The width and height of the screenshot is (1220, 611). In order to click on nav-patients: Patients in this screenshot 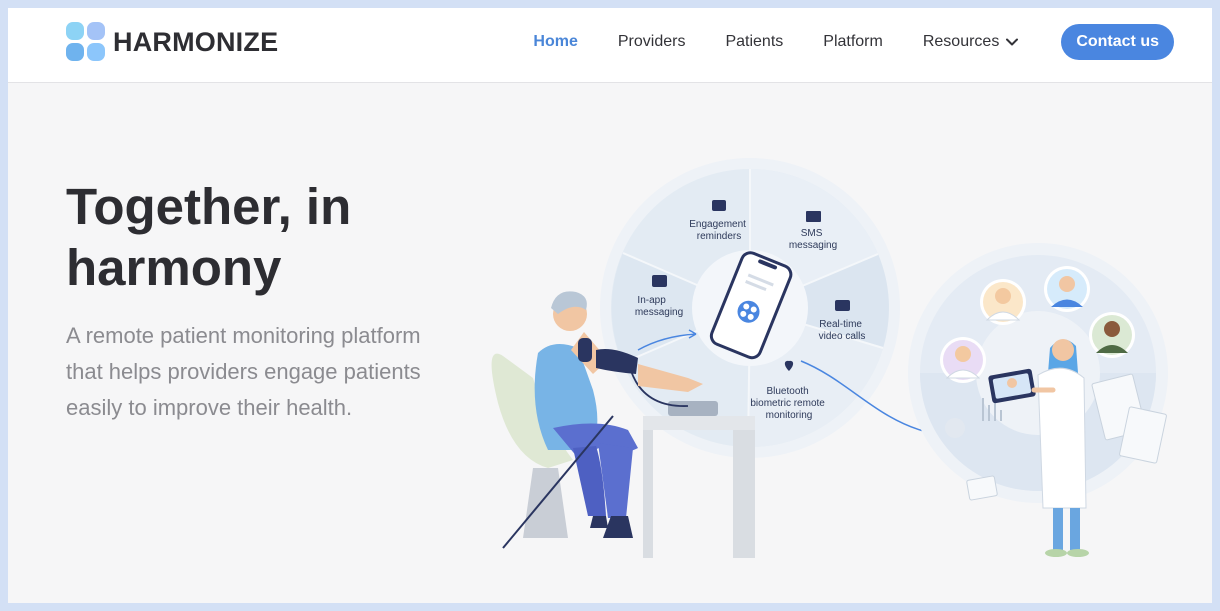, I will do `click(754, 42)`.